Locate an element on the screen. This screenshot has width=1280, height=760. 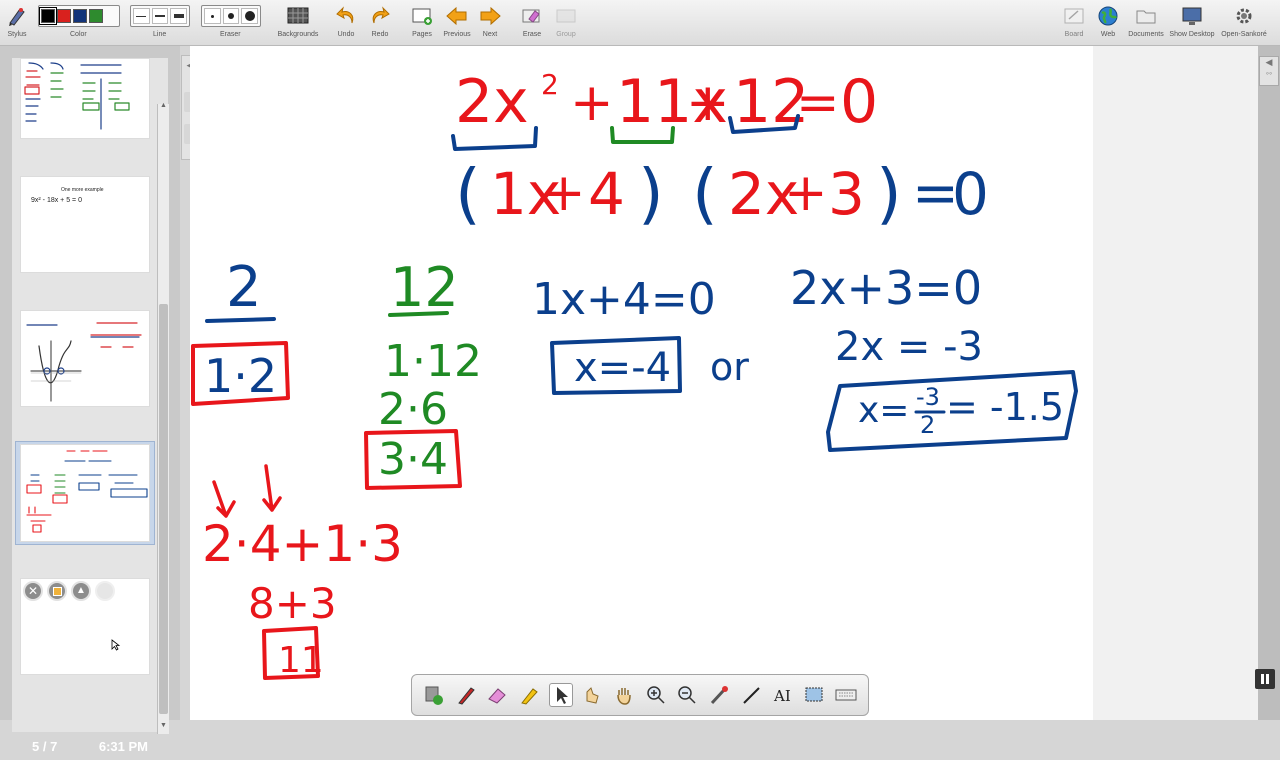
factor-4: 4 is located at coordinates (606, 194).